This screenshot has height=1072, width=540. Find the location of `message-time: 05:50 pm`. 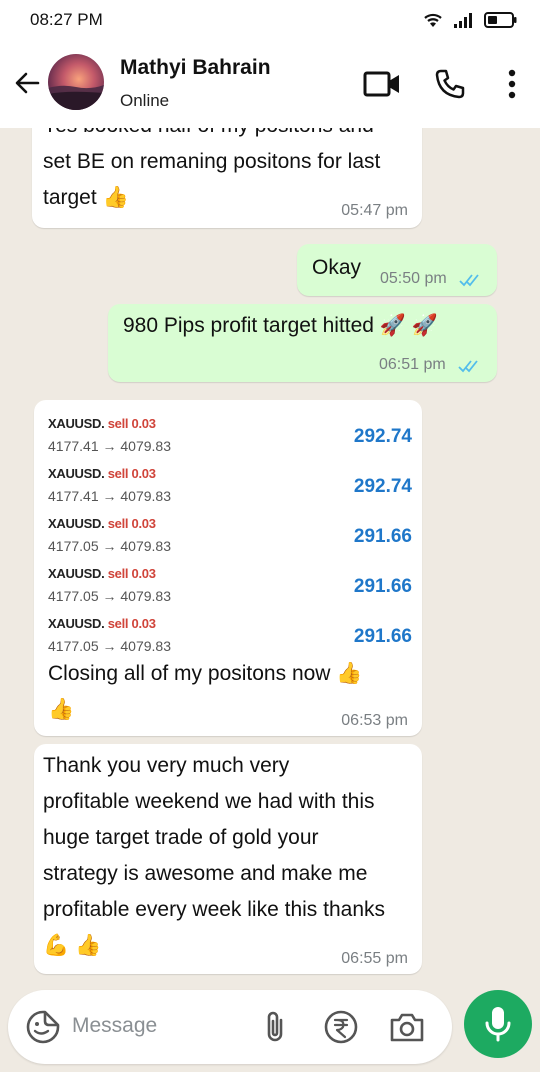

message-time: 05:50 pm is located at coordinates (413, 278).